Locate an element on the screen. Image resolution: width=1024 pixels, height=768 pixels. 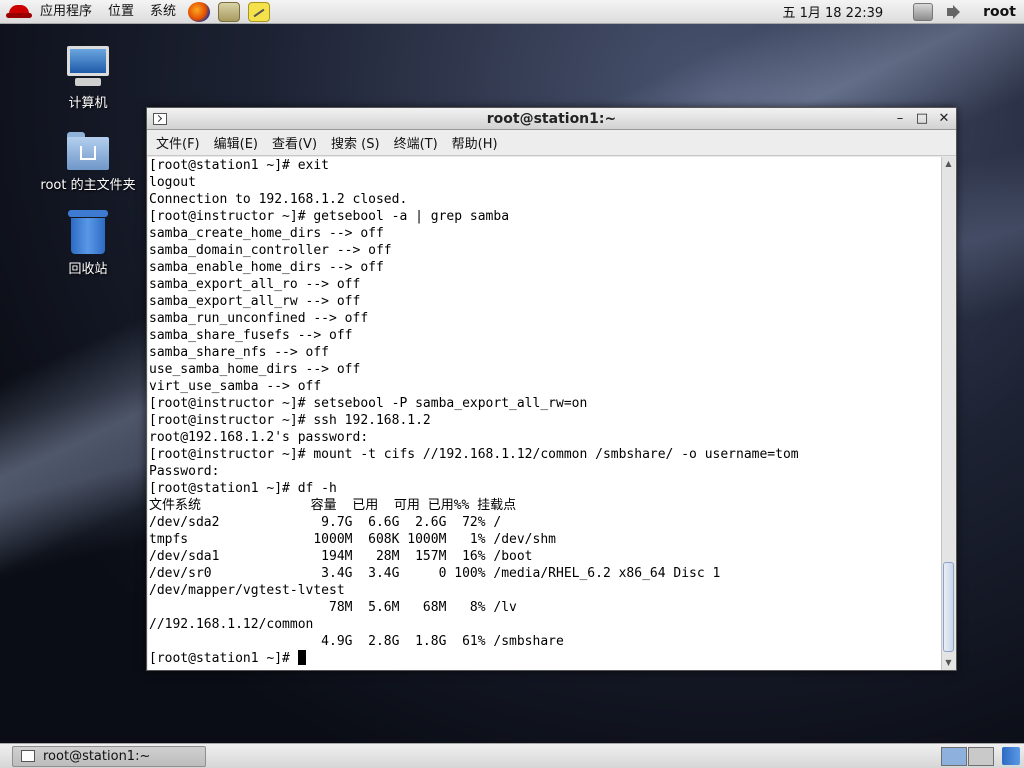
taskbar-item-terminal: root@station1:~ is located at coordinates (109, 756).